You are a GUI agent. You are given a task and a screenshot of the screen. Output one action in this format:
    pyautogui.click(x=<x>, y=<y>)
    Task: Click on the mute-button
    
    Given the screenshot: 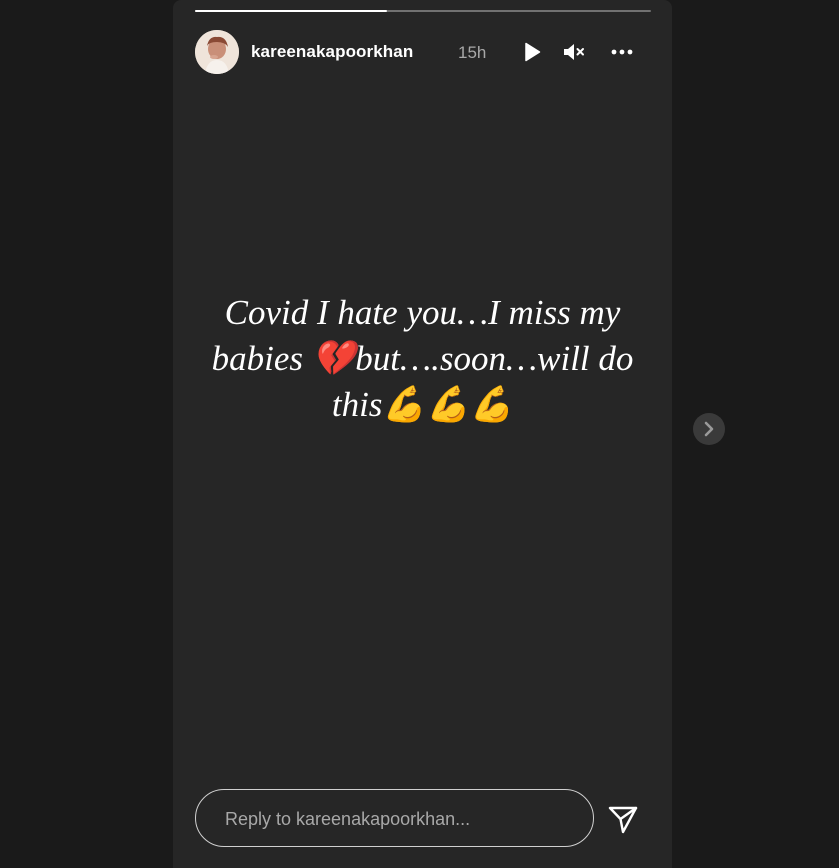 What is the action you would take?
    pyautogui.click(x=574, y=52)
    